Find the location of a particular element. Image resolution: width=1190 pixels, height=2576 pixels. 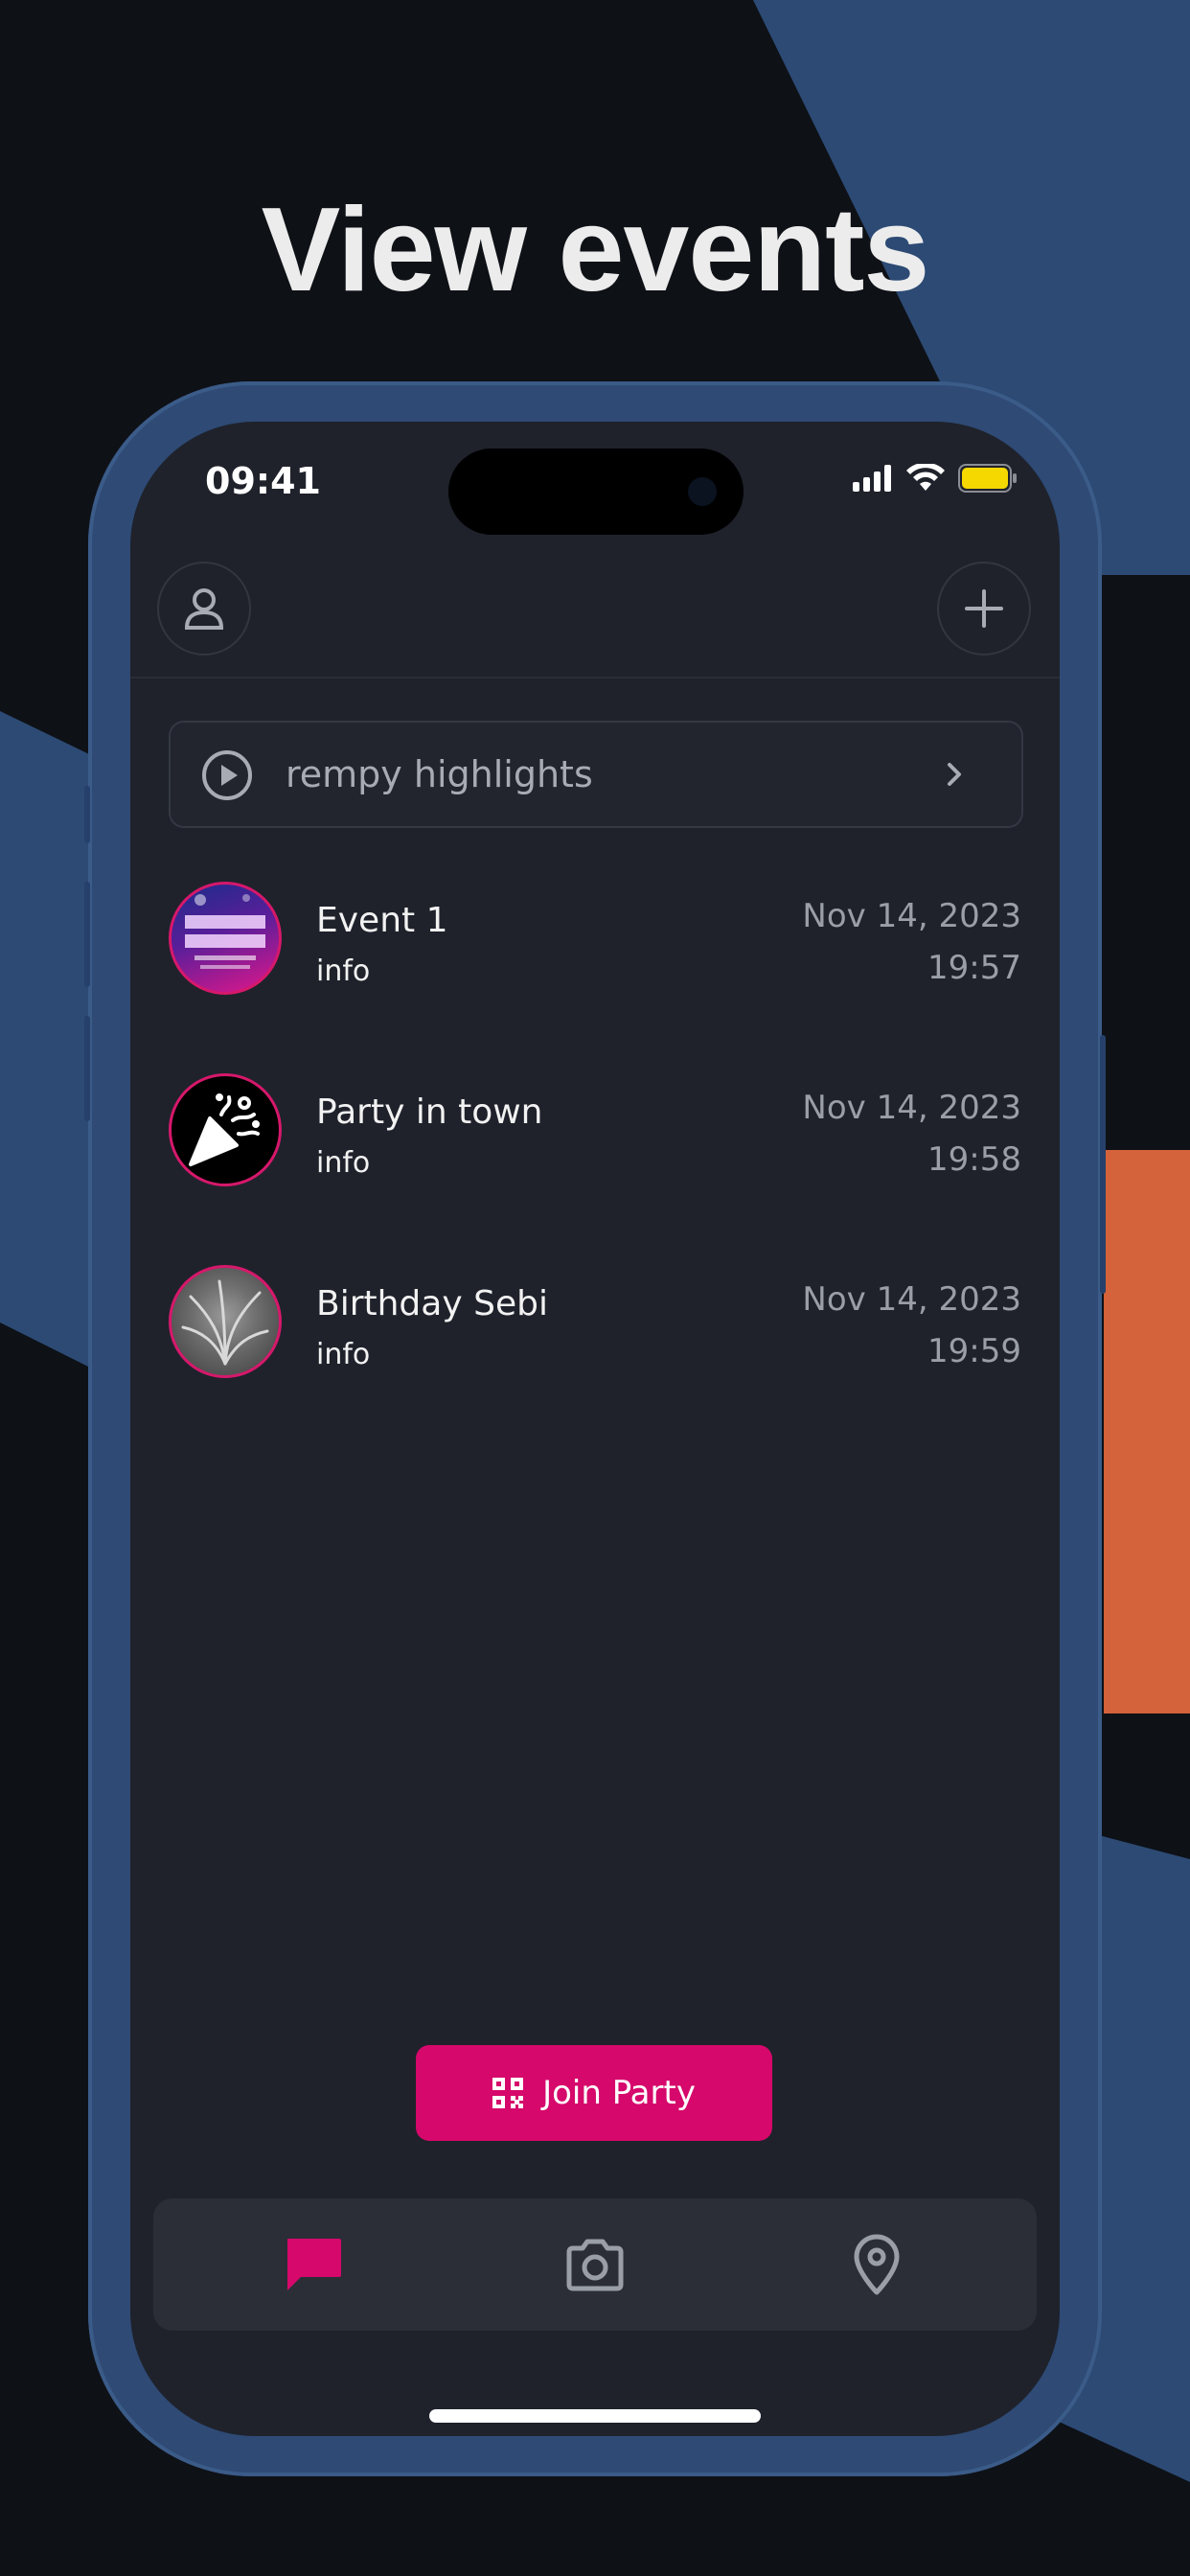

highlights-row: rempy highlights is located at coordinates (596, 774).